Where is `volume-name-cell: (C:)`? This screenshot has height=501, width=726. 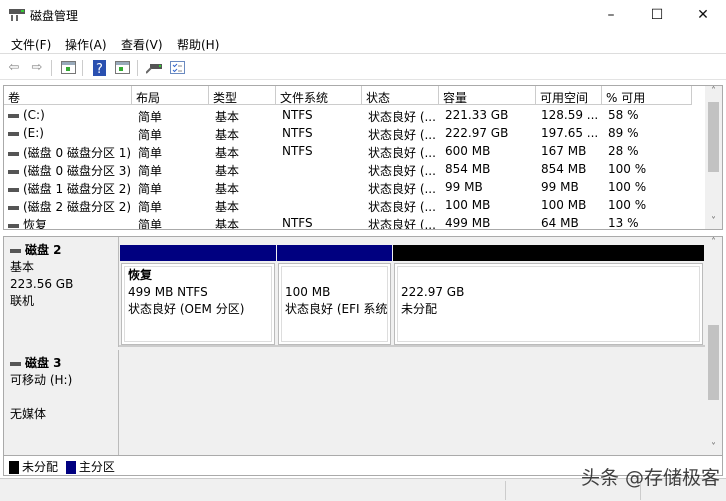
volume-name-cell: (C:) is located at coordinates (26, 115).